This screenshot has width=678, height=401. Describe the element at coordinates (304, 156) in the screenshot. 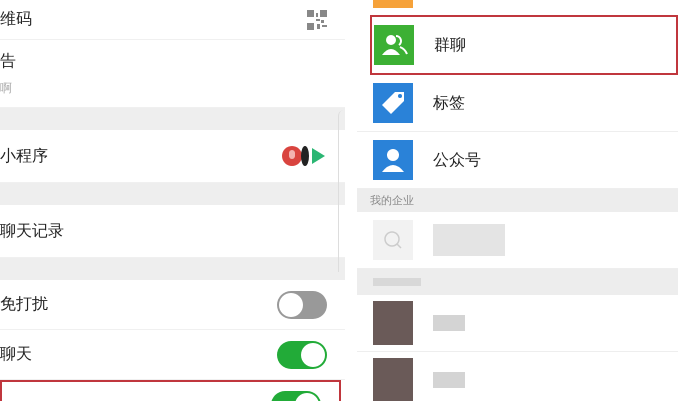

I see `app-icons` at that location.